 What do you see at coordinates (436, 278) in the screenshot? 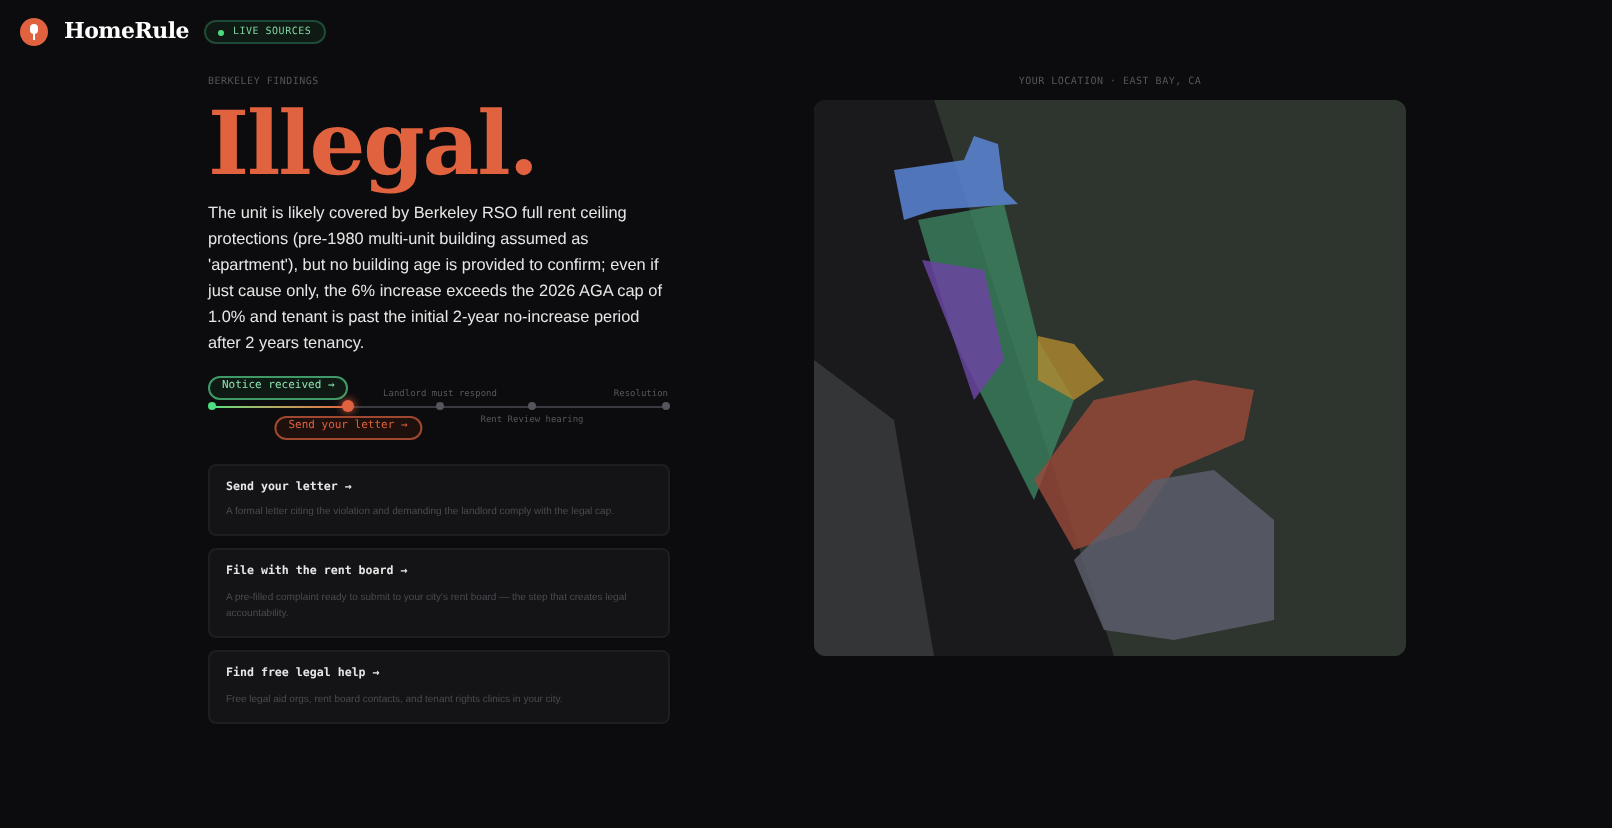
I see `findings-summary: The unit is likely covered by Berkeley RSO full rent ceiling protections (pre-1980 multi-unit building assumed as 'apartment'), but no building age is provided to confirm; even if just cause only, the 6% increase exceeds the 2026 AGA cap of 1.0% and tenant is past the initial 2-year no-increase period after 2 years tenancy.` at bounding box center [436, 278].